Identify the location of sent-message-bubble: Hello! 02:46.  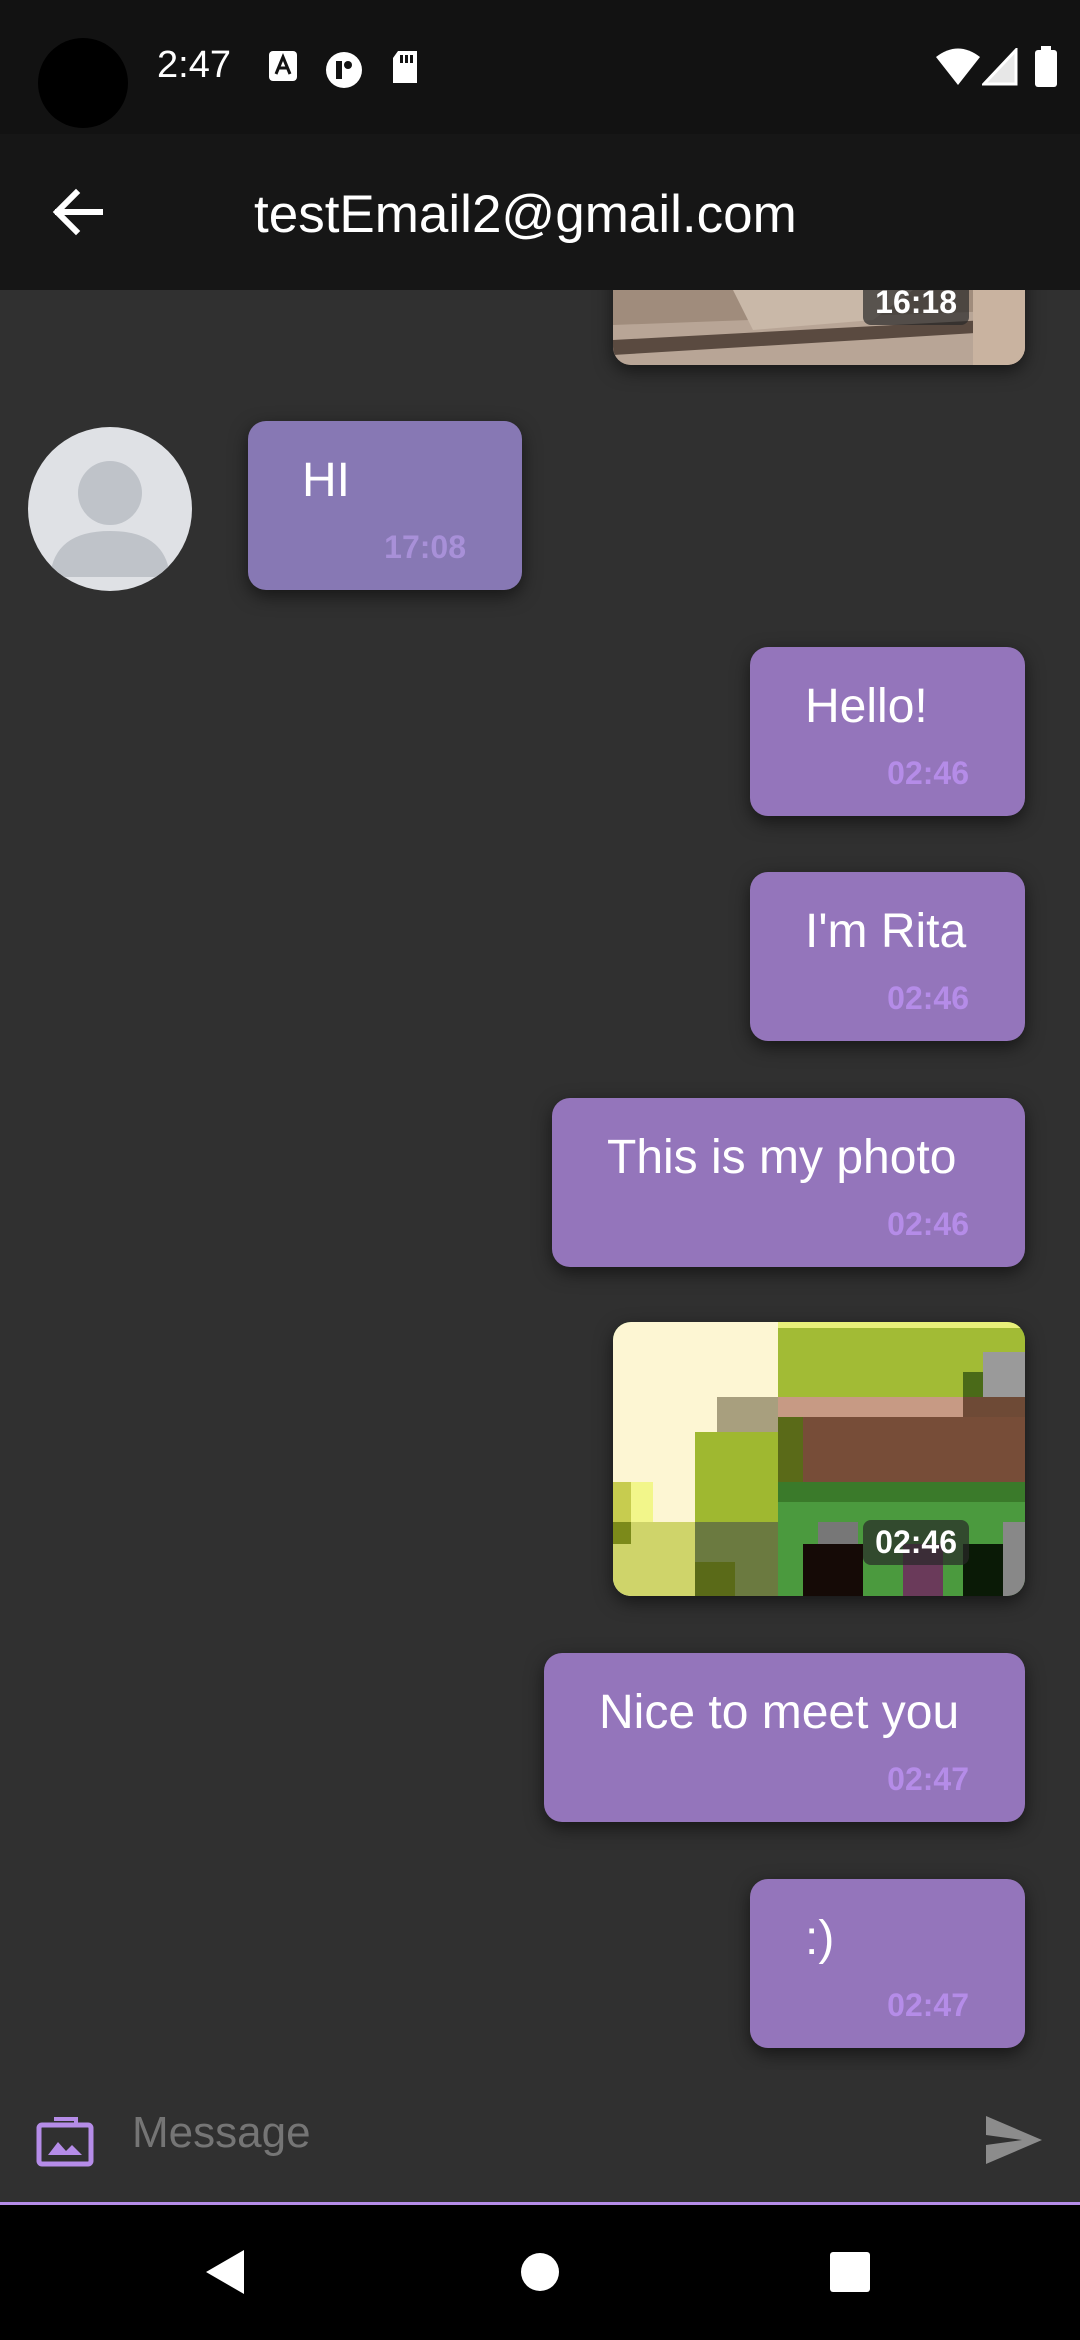
(887, 731).